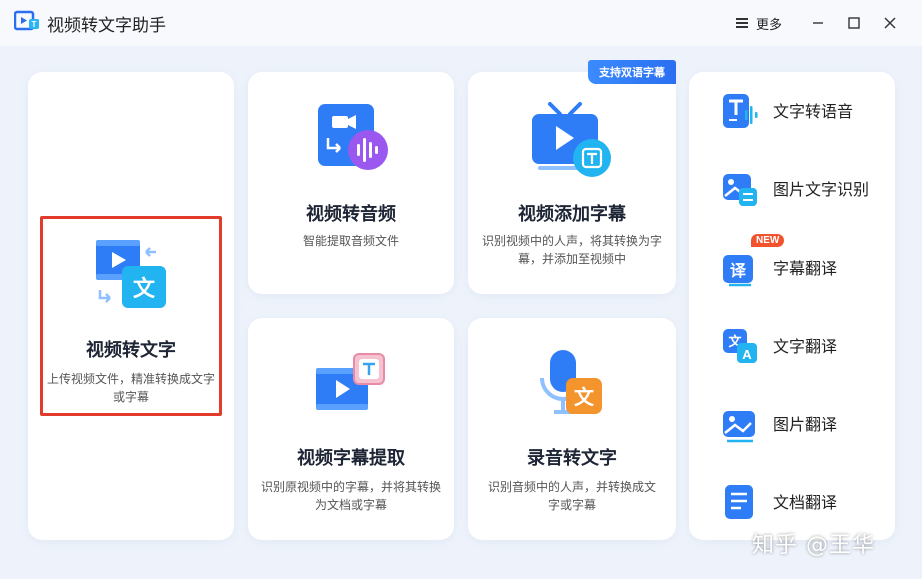 This screenshot has width=922, height=579. What do you see at coordinates (739, 427) in the screenshot?
I see `image-translate-icon` at bounding box center [739, 427].